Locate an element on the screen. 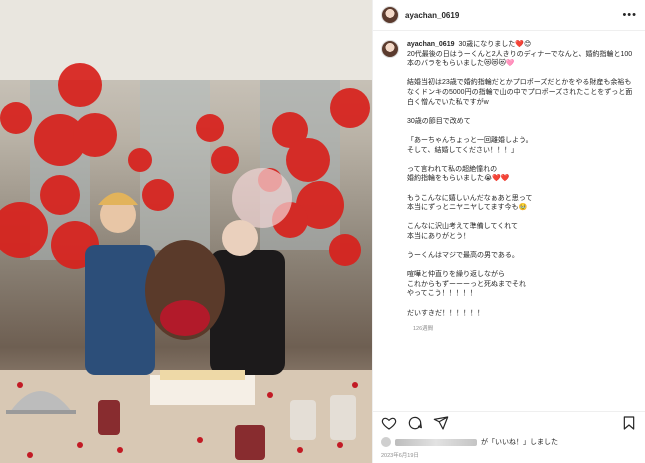  likes-row: が「いいね！」しました is located at coordinates (469, 442).